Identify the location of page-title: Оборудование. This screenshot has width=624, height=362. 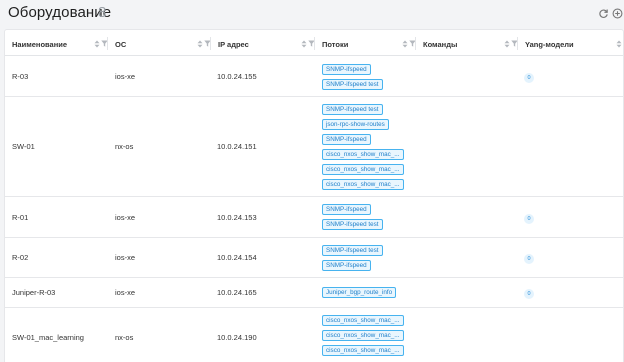
(60, 12).